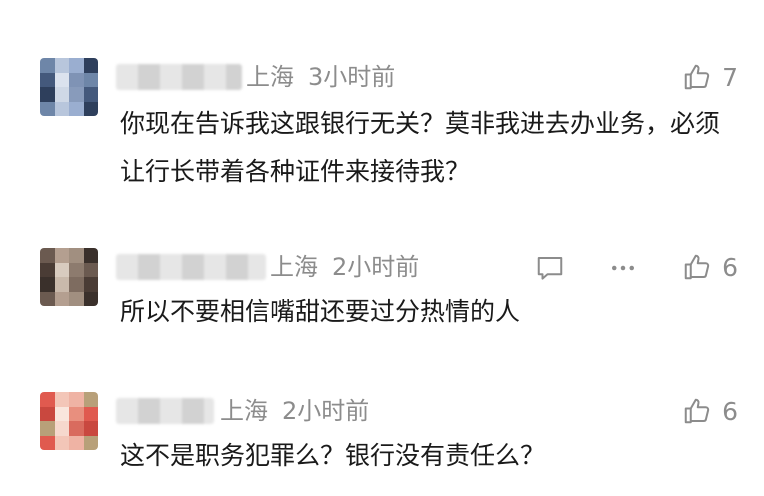 Image resolution: width=764 pixels, height=496 pixels. What do you see at coordinates (244, 411) in the screenshot?
I see `location: 上海` at bounding box center [244, 411].